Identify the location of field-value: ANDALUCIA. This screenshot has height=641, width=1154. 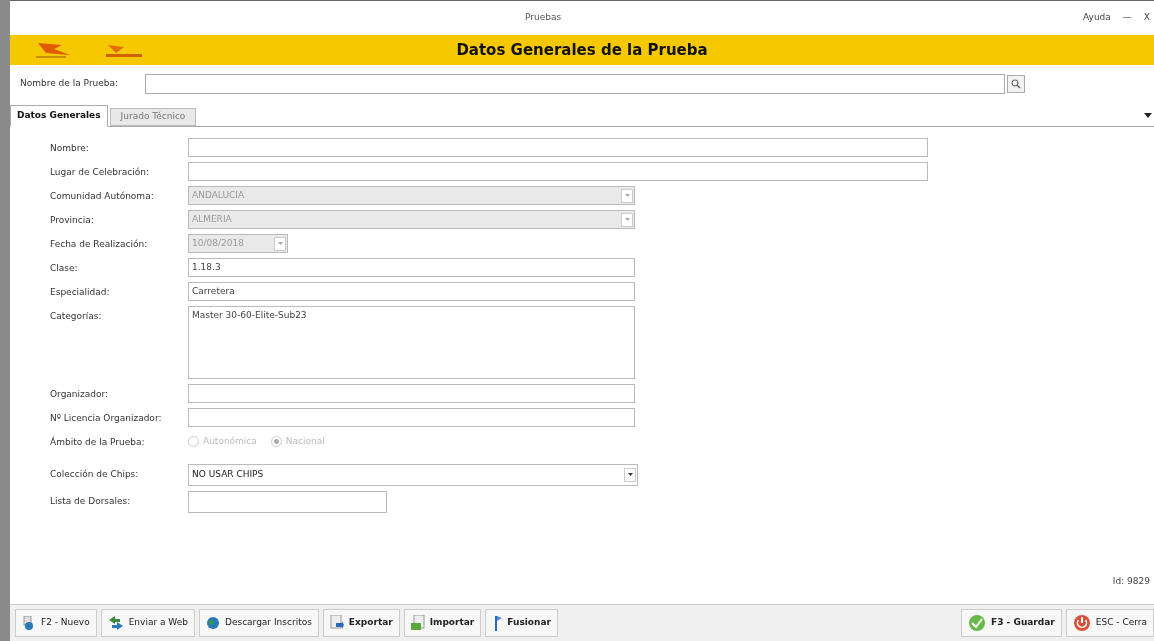
(218, 195).